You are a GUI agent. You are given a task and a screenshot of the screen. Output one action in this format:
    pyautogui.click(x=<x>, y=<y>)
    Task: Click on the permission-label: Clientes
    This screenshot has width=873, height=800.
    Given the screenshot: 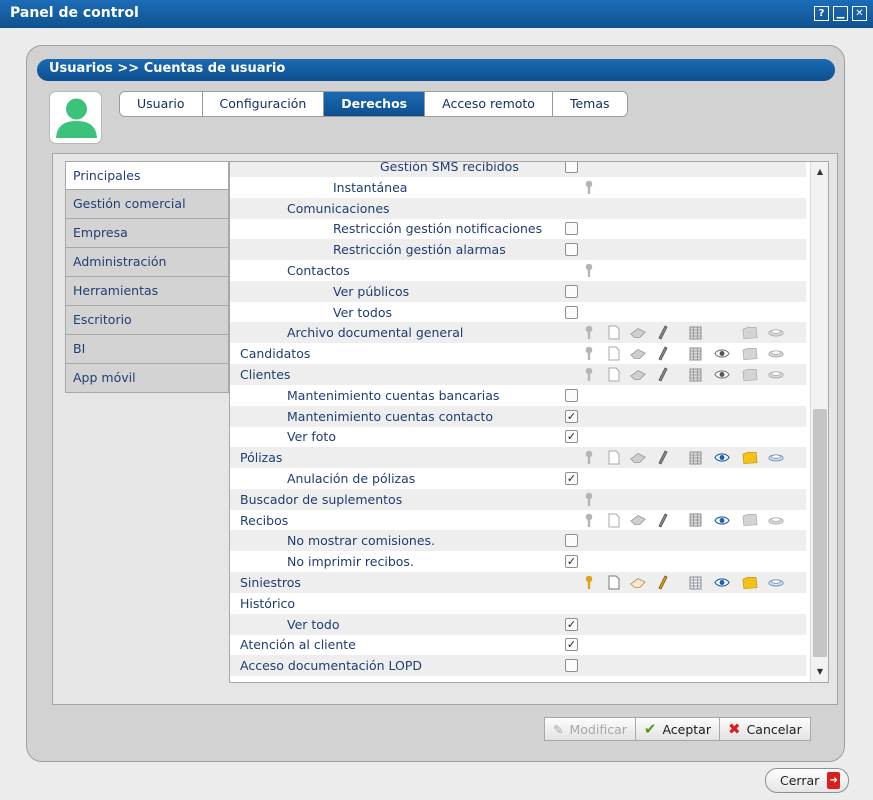 What is the action you would take?
    pyautogui.click(x=265, y=374)
    